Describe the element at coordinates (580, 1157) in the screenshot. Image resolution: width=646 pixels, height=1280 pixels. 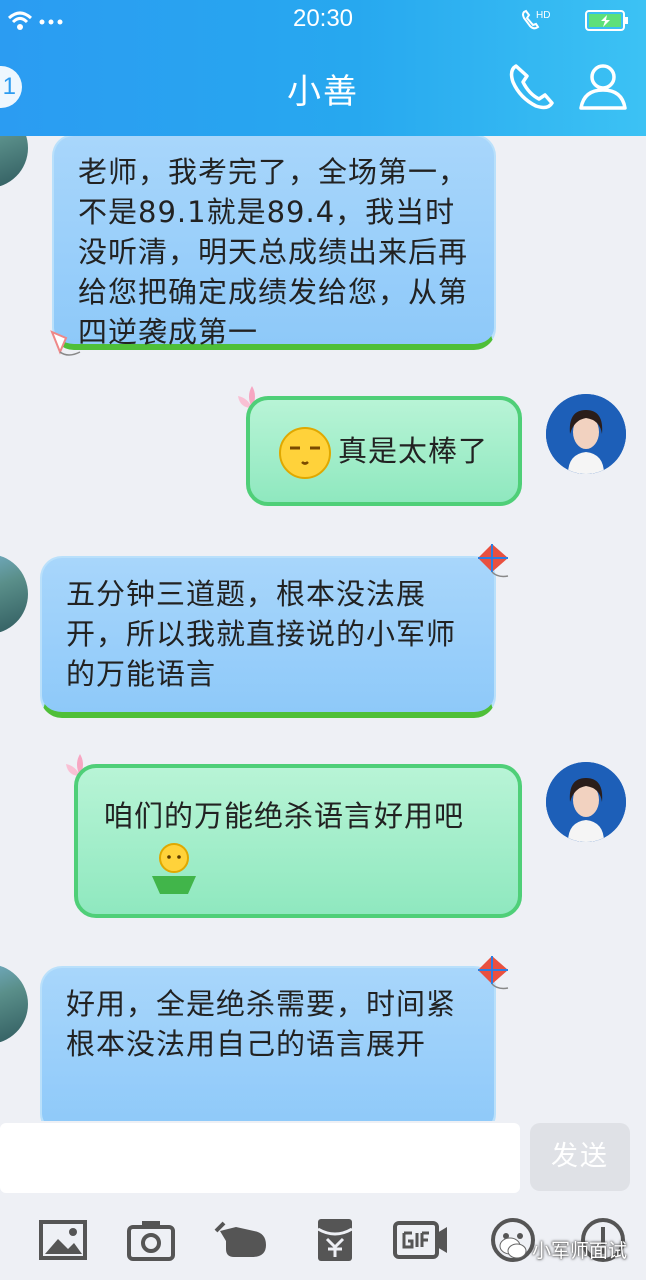
I see `send-button: 发送` at that location.